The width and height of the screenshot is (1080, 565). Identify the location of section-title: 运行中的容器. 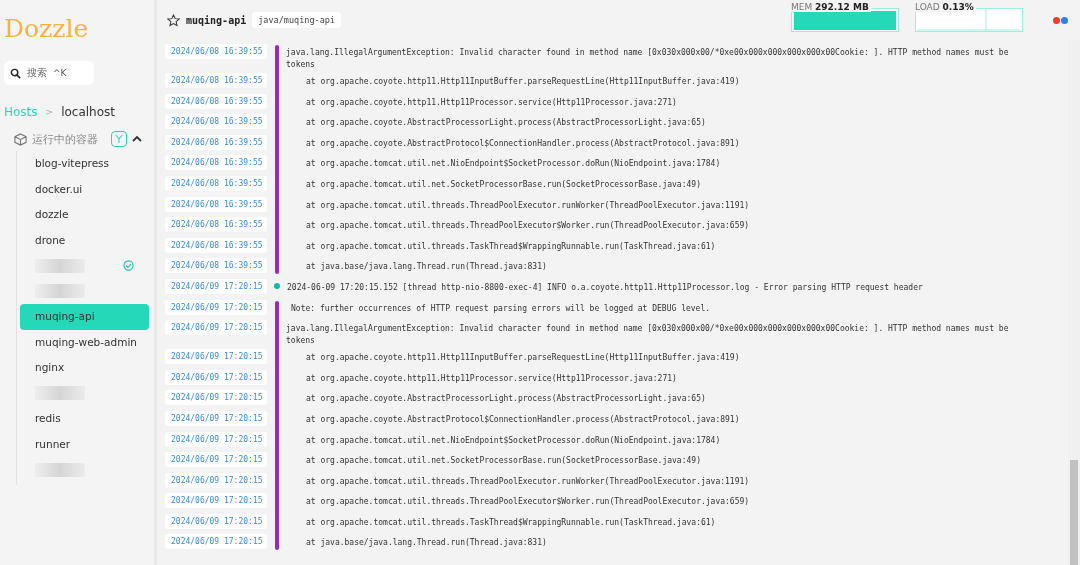
(65, 139).